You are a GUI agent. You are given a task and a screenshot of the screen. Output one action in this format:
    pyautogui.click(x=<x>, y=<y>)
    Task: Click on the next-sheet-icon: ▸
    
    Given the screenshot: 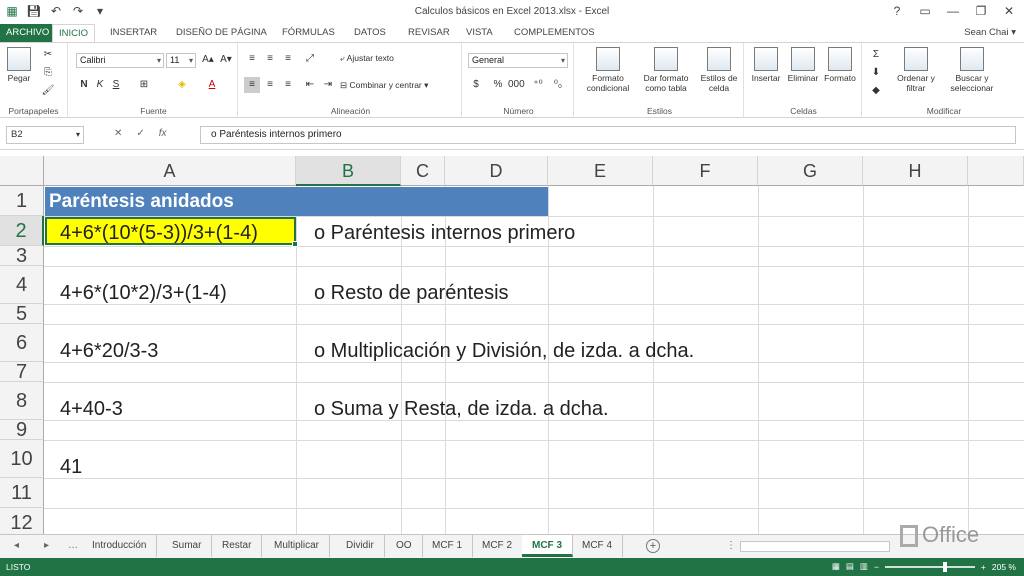 What is the action you would take?
    pyautogui.click(x=46, y=545)
    